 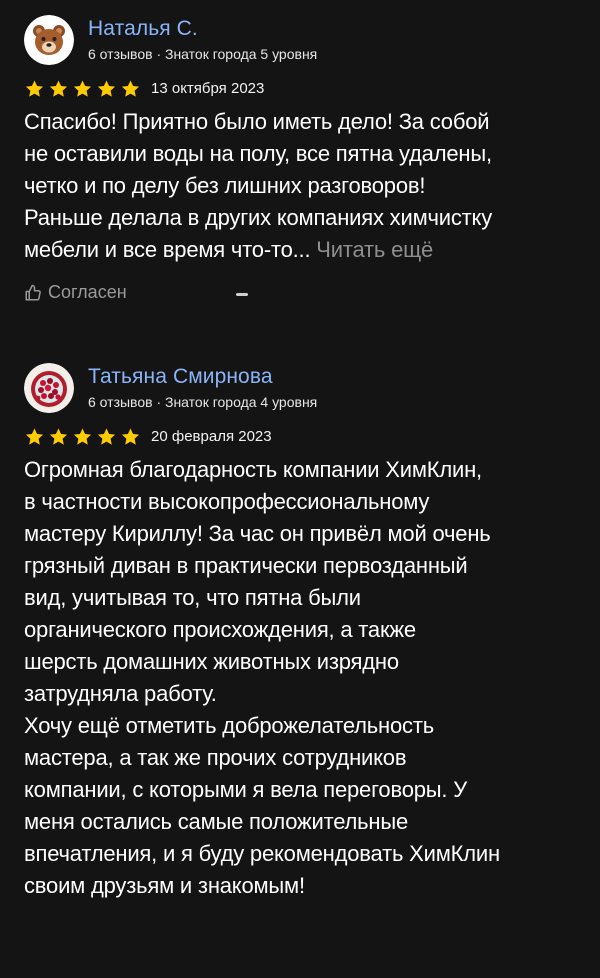 What do you see at coordinates (304, 89) in the screenshot?
I see `rating-row: 13 октября 2023` at bounding box center [304, 89].